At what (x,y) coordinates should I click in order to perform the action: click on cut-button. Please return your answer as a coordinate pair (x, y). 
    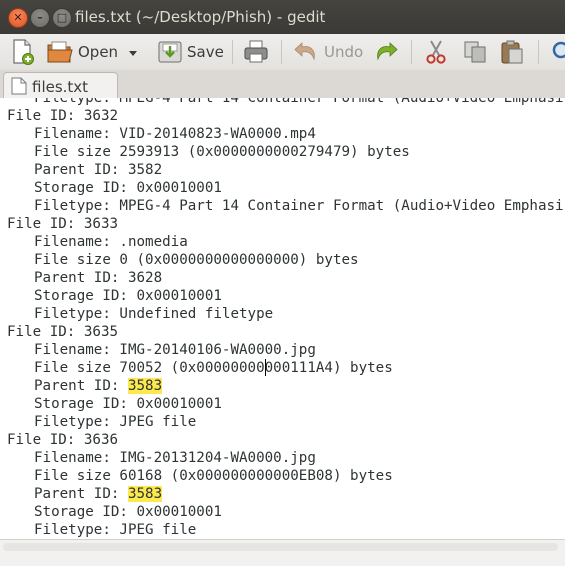
    Looking at the image, I should click on (436, 52).